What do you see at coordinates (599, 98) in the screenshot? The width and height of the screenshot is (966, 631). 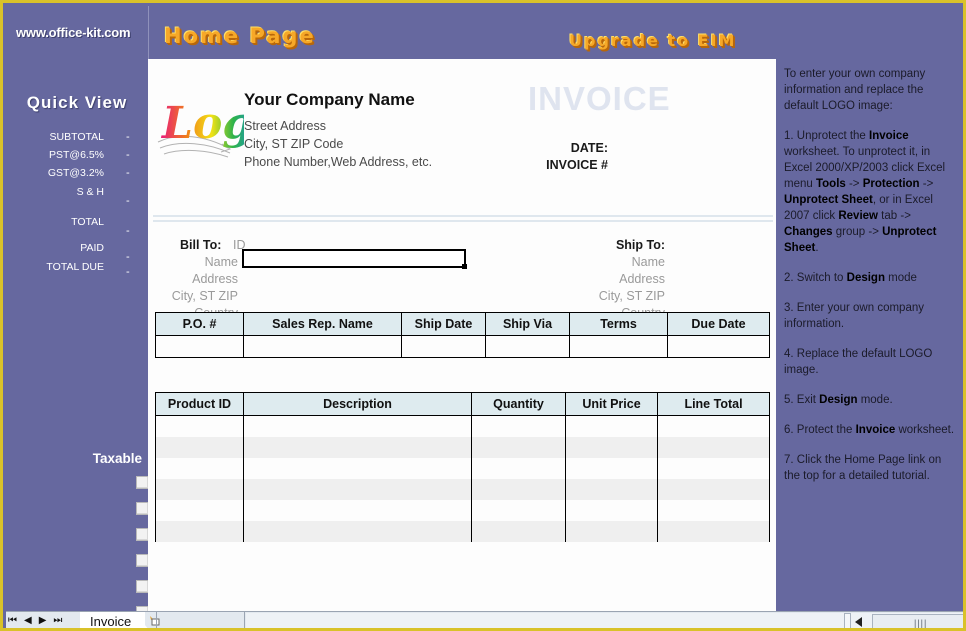 I see `invoice-title-watermark: INVOICE` at bounding box center [599, 98].